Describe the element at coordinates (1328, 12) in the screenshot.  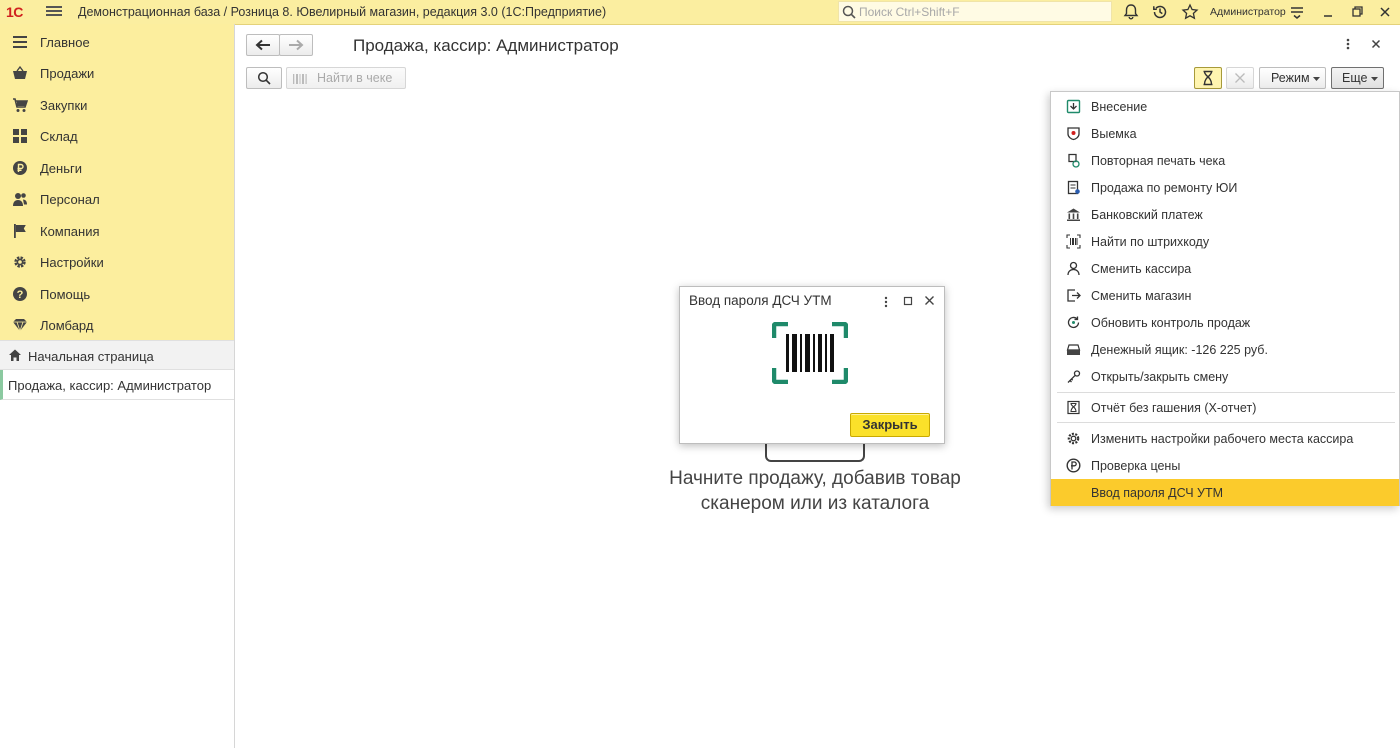
I see `minimize-icon` at that location.